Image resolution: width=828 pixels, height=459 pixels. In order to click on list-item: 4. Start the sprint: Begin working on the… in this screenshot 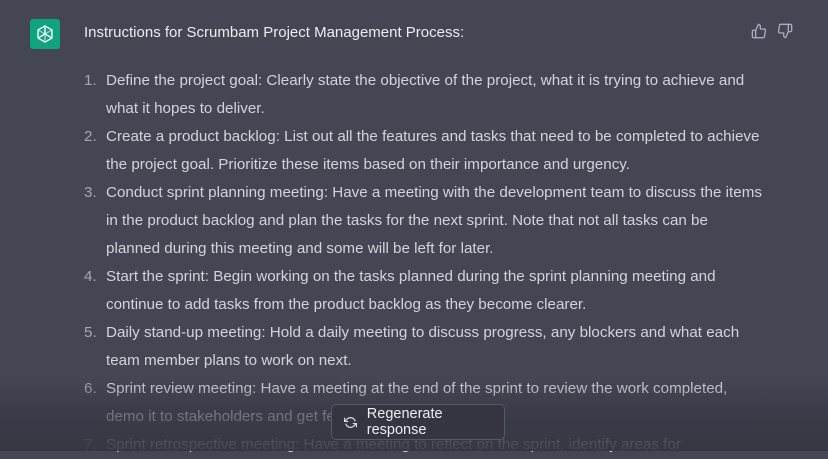, I will do `click(424, 291)`.